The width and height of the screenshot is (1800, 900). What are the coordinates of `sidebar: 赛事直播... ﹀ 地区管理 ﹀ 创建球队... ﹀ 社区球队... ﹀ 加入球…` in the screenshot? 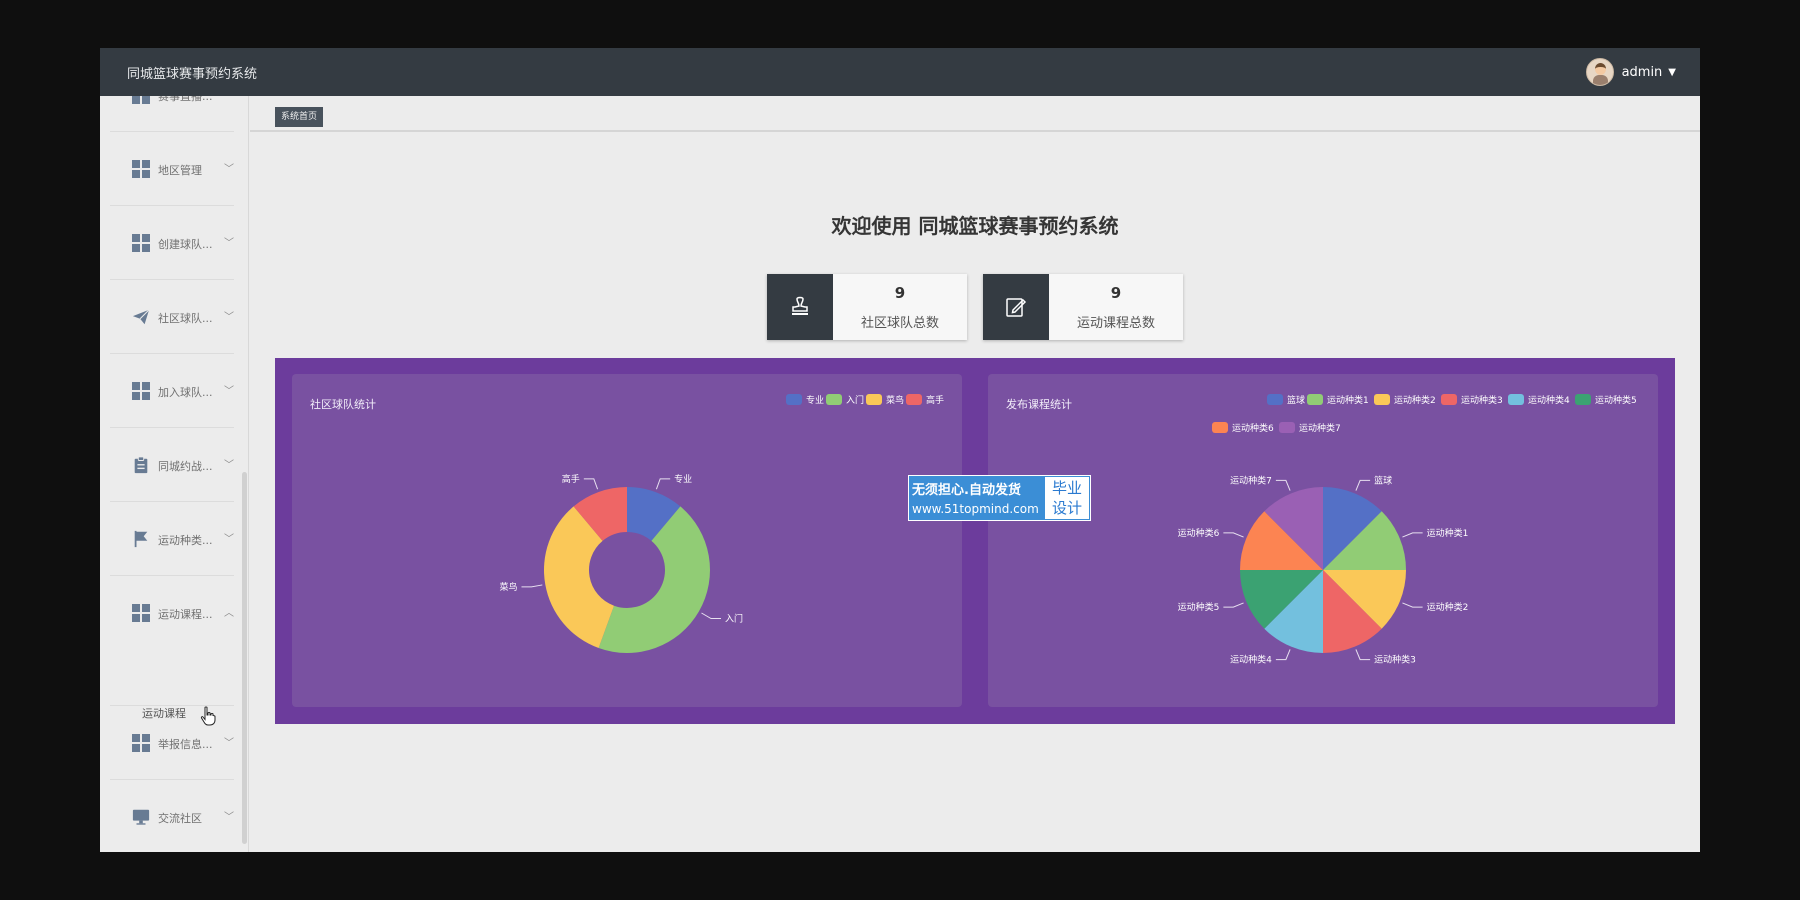 It's located at (174, 474).